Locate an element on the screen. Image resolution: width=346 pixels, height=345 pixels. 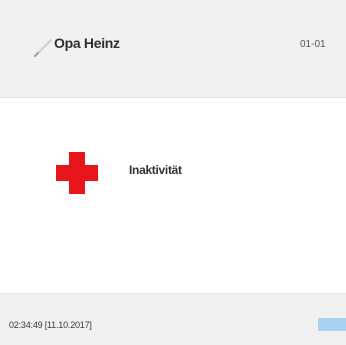
timestamp: 02:34:49 [11.10.2017] is located at coordinates (50, 325).